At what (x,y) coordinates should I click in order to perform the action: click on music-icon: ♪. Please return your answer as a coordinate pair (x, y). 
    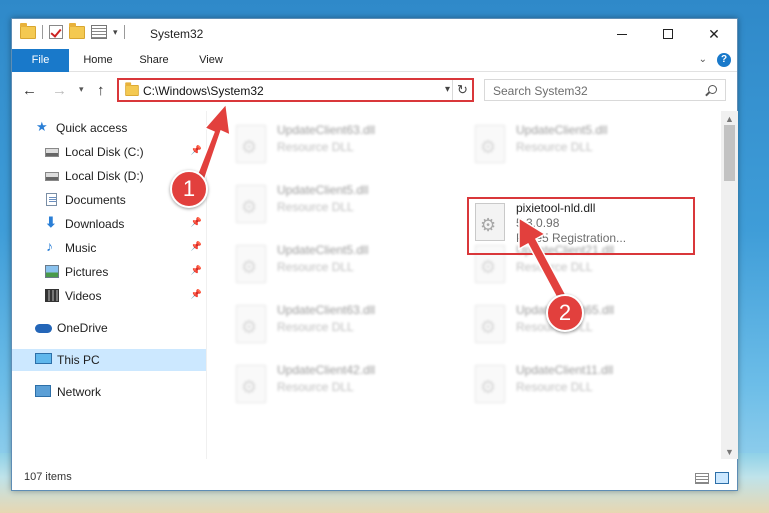
    Looking at the image, I should click on (49, 246).